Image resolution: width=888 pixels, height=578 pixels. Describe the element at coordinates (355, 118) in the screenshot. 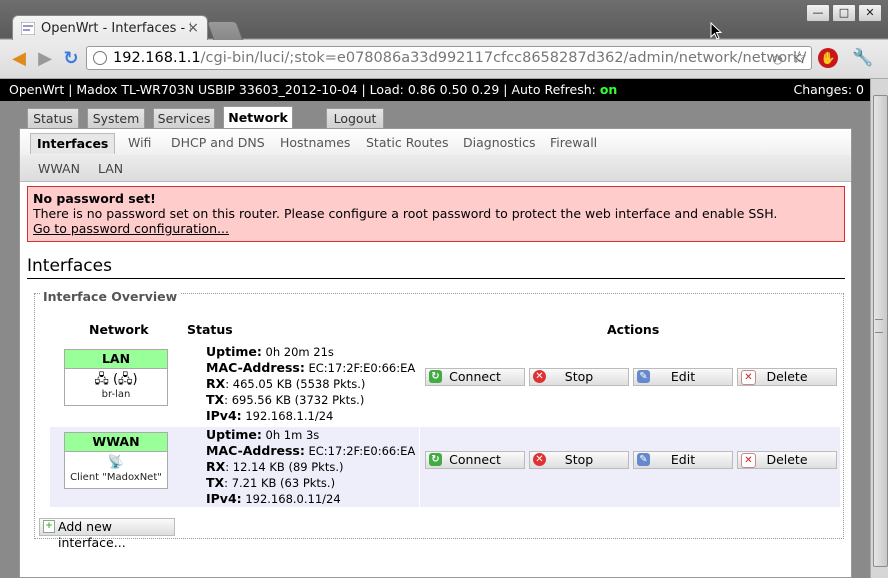

I see `tab-logout: Logout` at that location.